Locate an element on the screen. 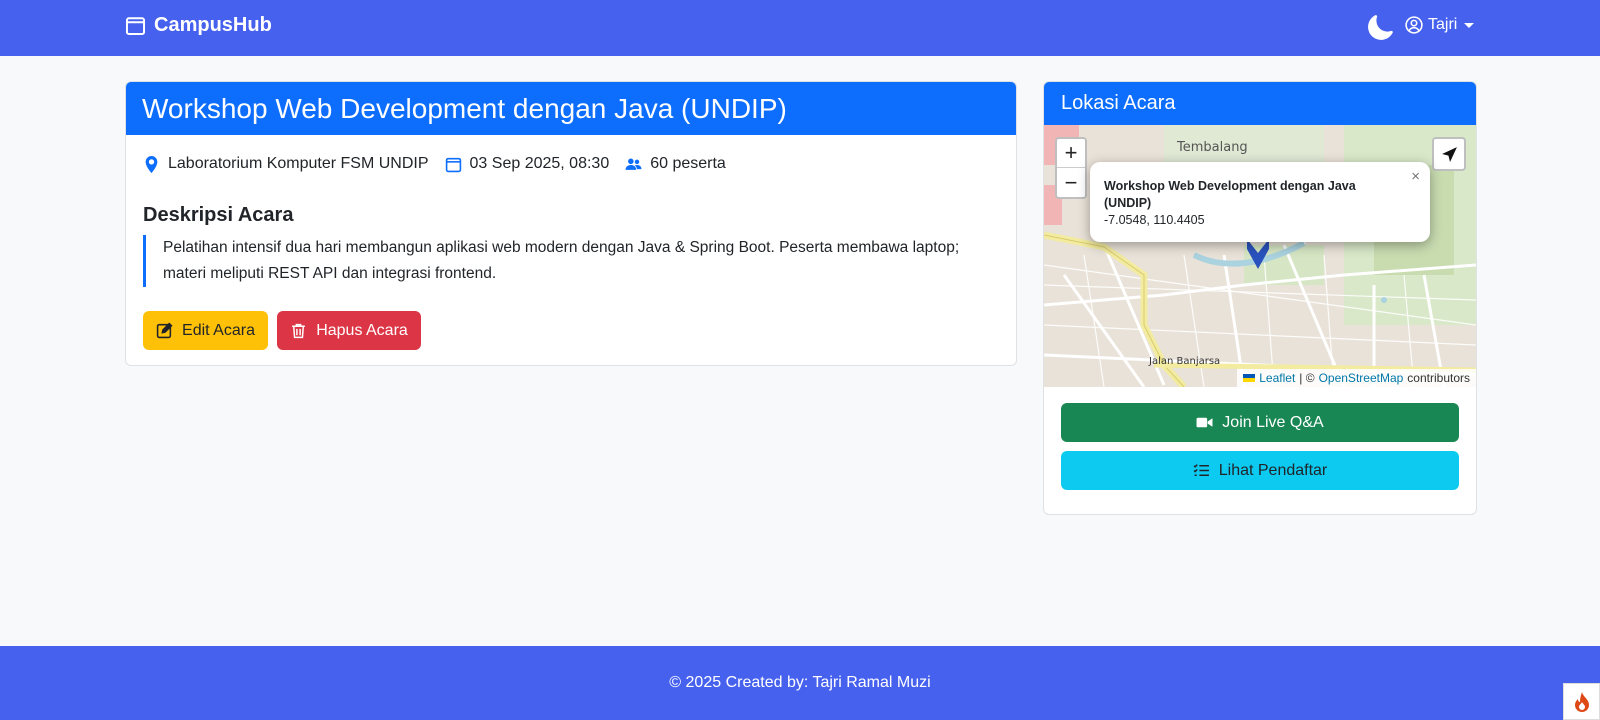 The width and height of the screenshot is (1600, 720). event-datetime: 03 Sep 2025, 08:30 is located at coordinates (527, 164).